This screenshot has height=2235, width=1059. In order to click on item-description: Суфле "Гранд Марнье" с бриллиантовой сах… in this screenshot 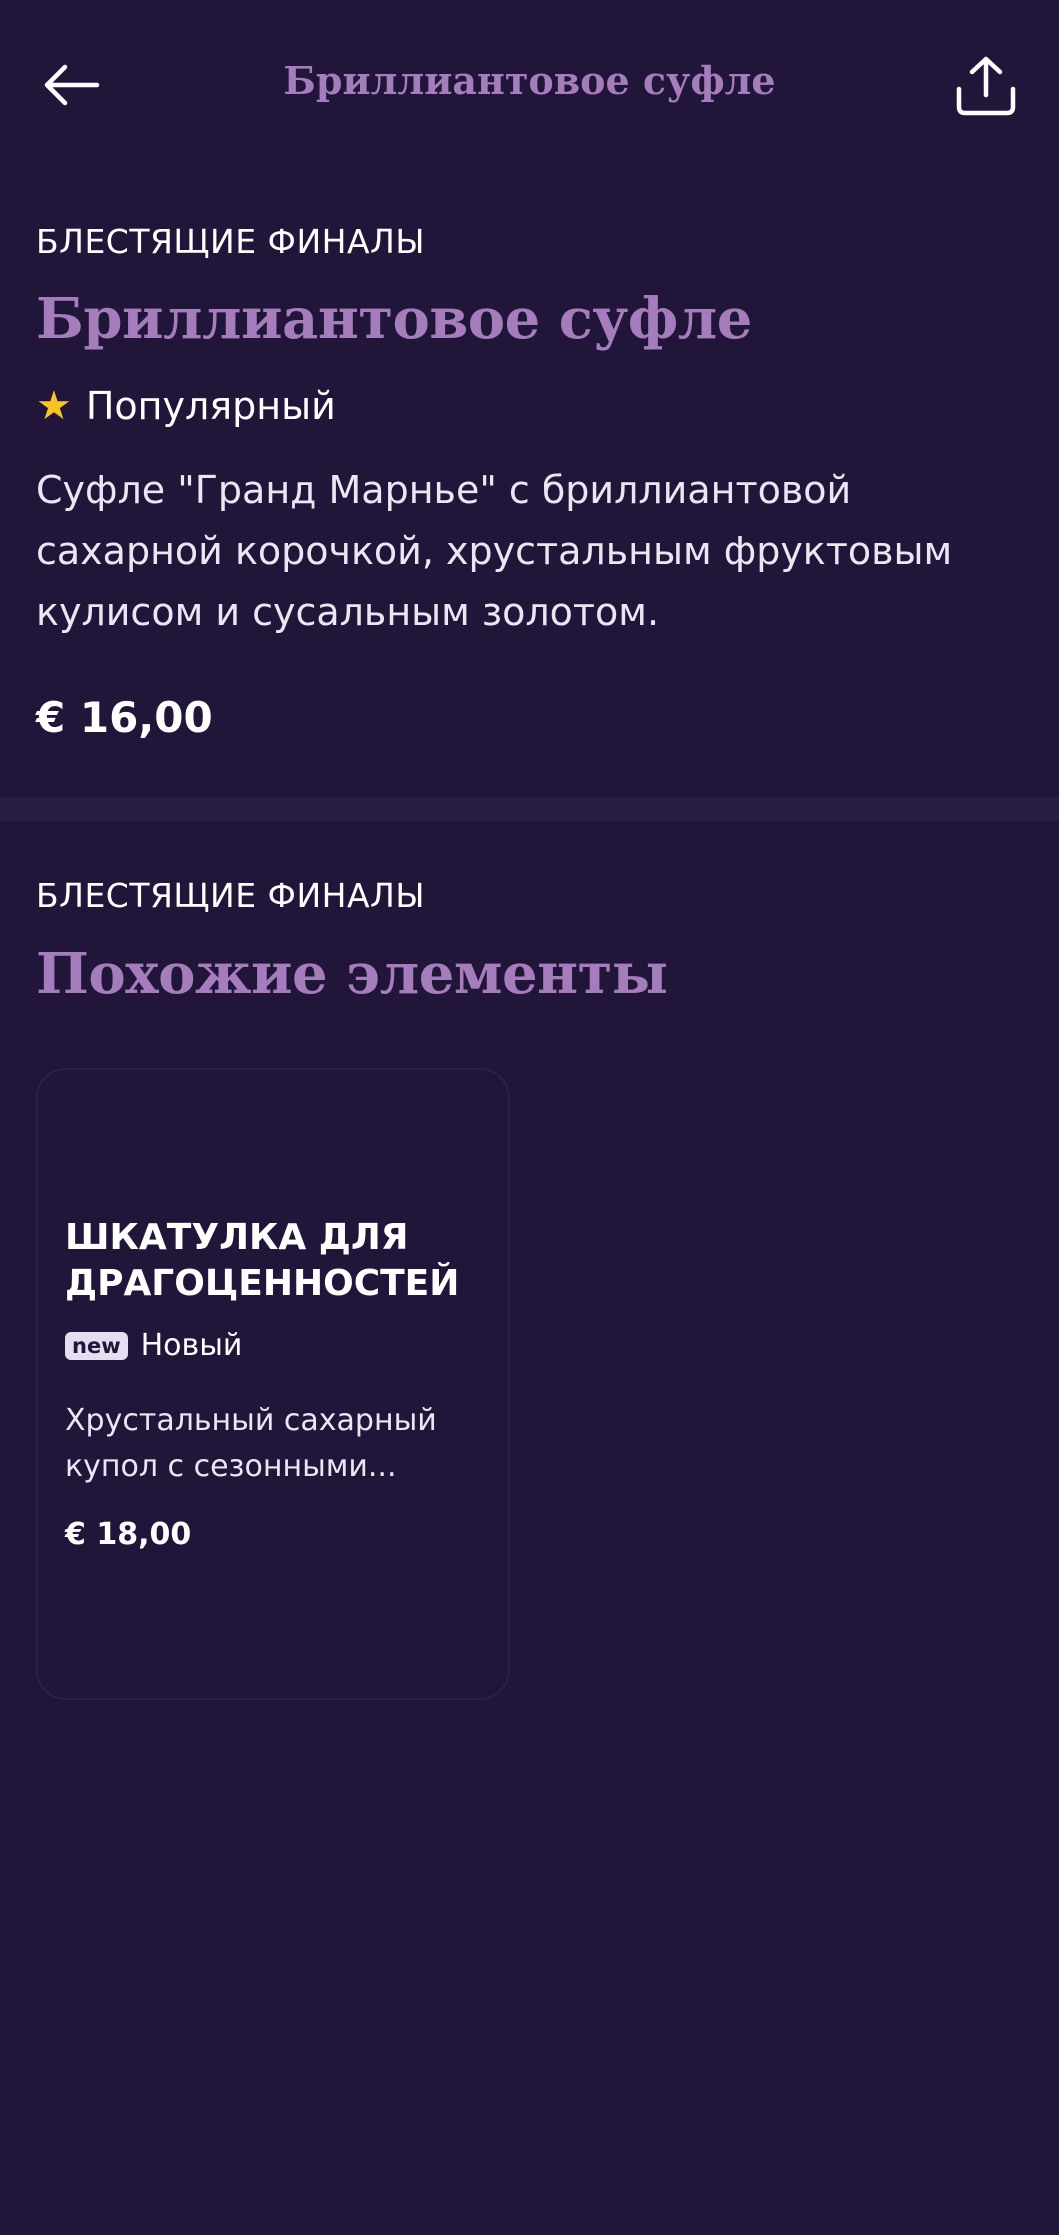, I will do `click(494, 551)`.